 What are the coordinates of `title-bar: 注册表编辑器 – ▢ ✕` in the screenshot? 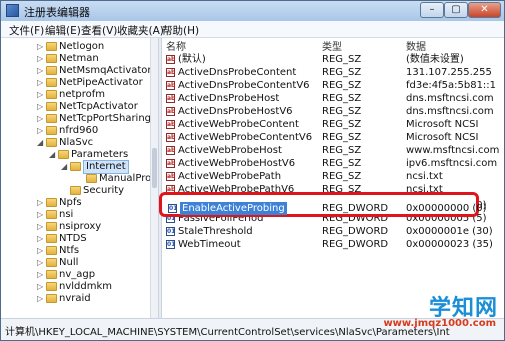 It's located at (252, 11).